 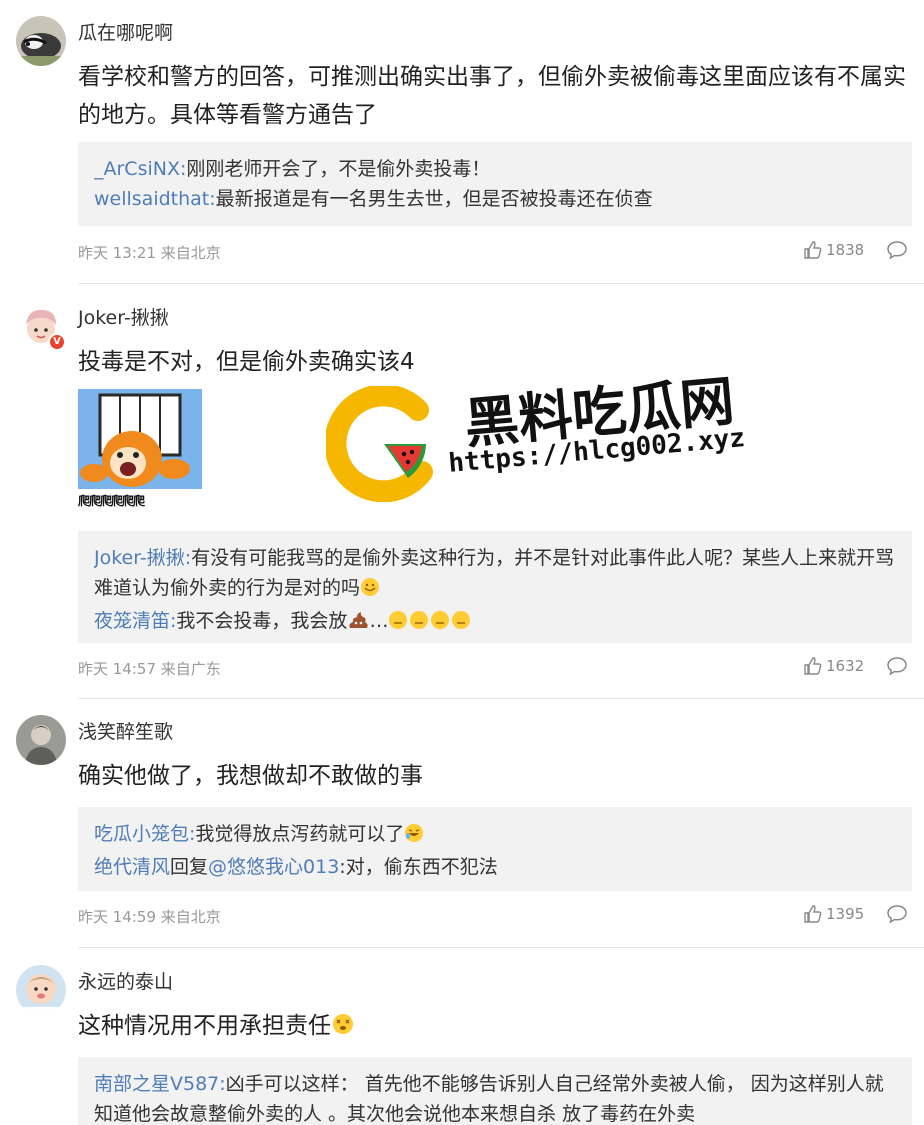 What do you see at coordinates (496, 835) in the screenshot?
I see `reply-line: 吃瓜小笼包:我觉得放点泻药就可以了` at bounding box center [496, 835].